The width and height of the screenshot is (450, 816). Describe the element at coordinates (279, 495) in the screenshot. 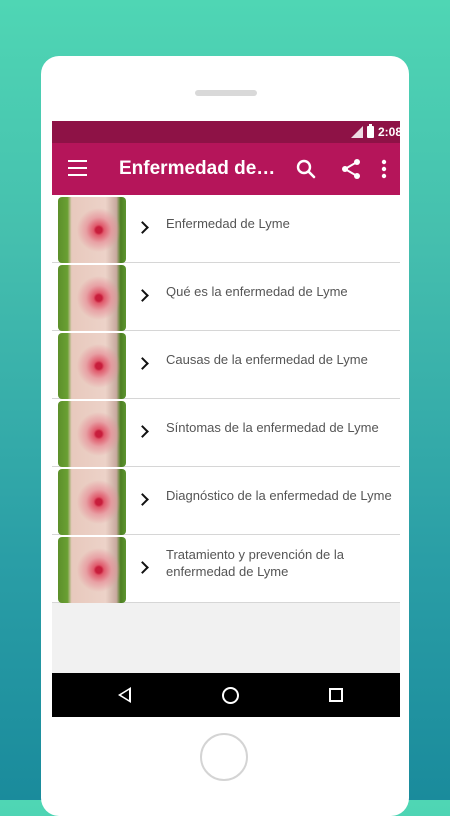

I see `list-item-label: Diagnóstico de la enfermedad de Lyme` at that location.